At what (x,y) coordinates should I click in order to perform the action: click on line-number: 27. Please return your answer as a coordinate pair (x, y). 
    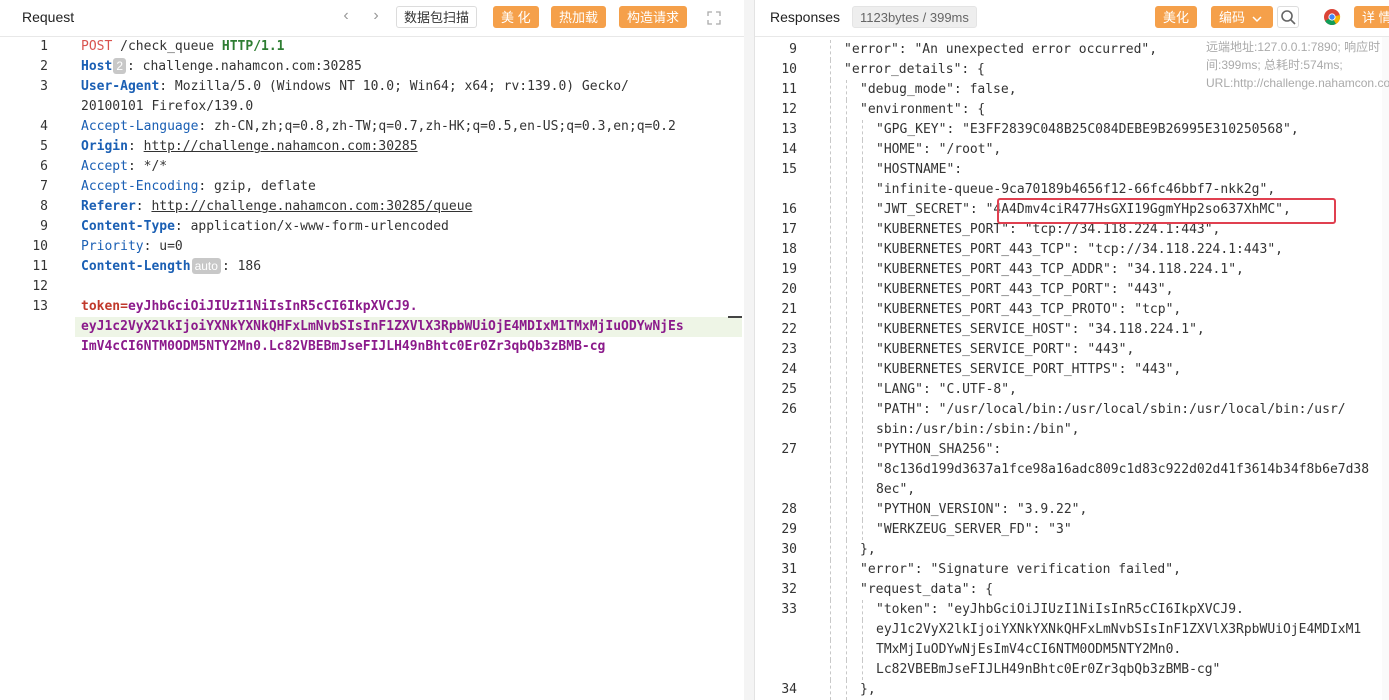
    Looking at the image, I should click on (789, 449).